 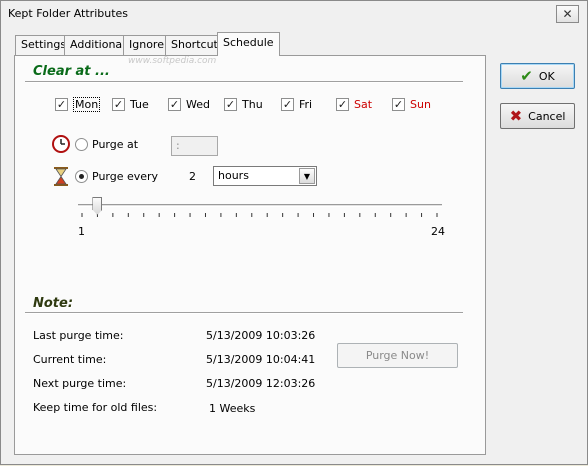 I want to click on checkbox-thu-label: Thu, so click(x=252, y=104).